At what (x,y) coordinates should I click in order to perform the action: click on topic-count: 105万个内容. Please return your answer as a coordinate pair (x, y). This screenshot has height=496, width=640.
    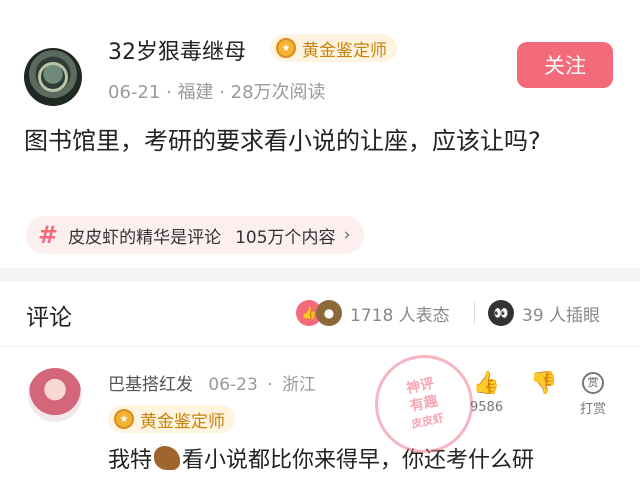
    Looking at the image, I should click on (285, 237).